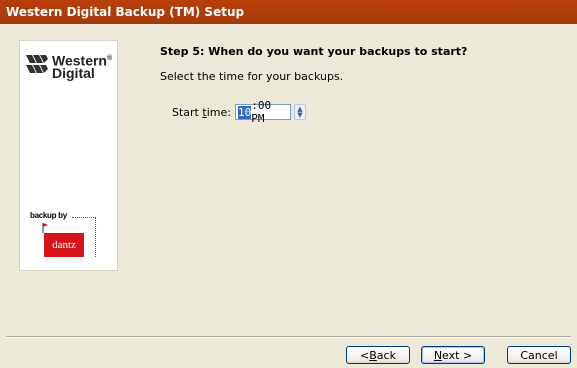 The height and width of the screenshot is (368, 577). What do you see at coordinates (288, 337) in the screenshot?
I see `footer-separator` at bounding box center [288, 337].